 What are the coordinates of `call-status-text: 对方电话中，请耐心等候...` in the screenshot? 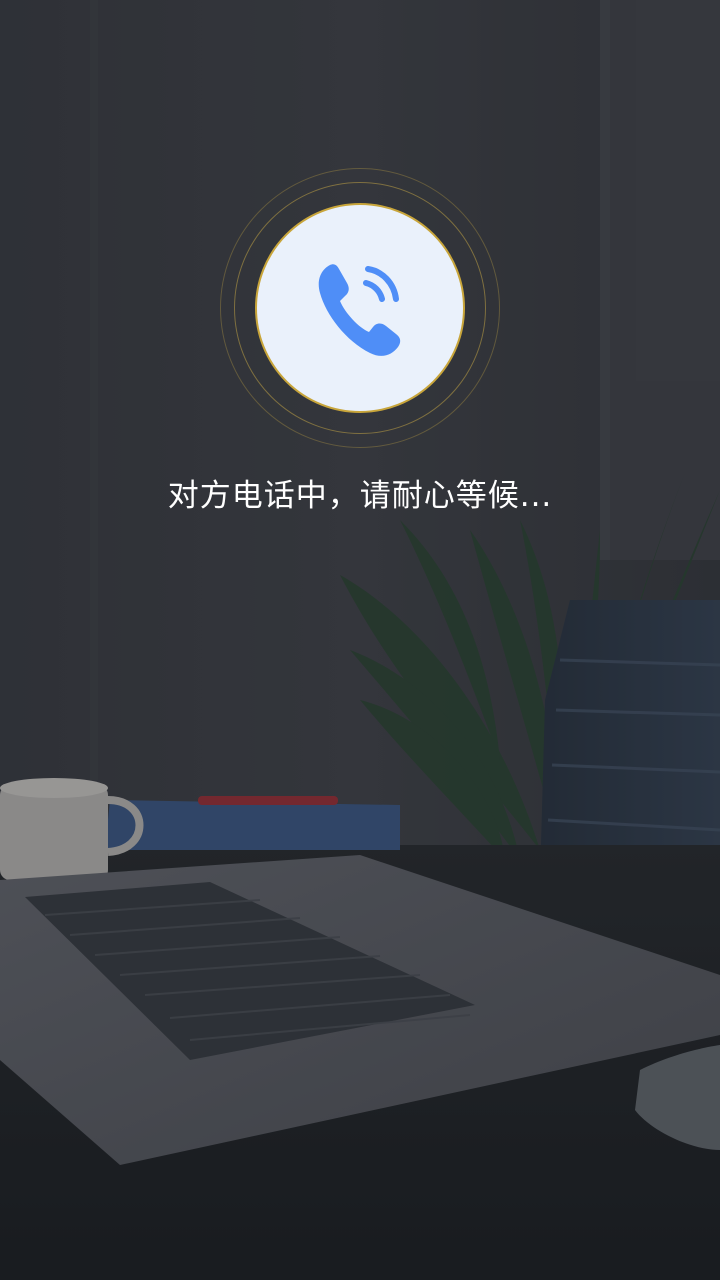 It's located at (360, 496).